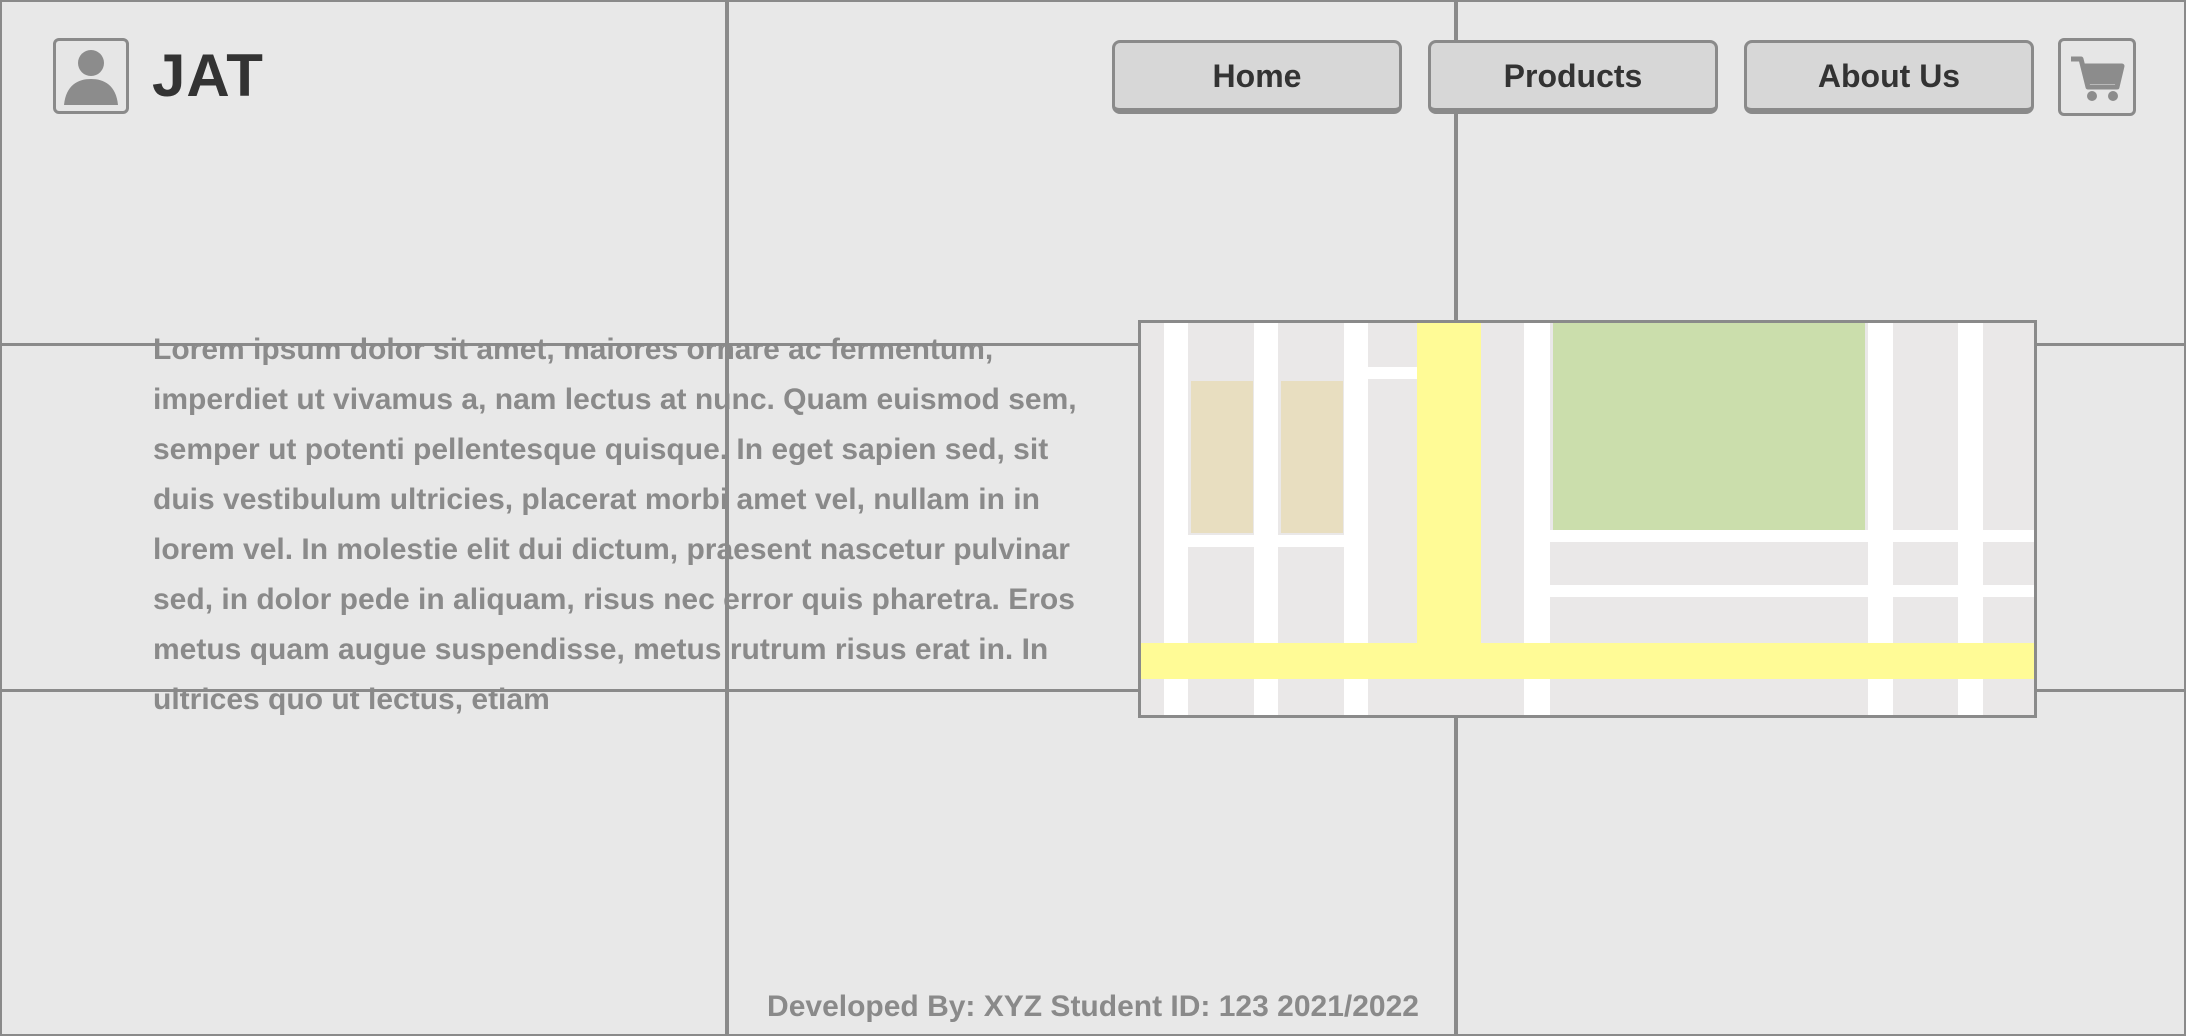 Image resolution: width=2186 pixels, height=1036 pixels. What do you see at coordinates (1573, 77) in the screenshot?
I see `nav-products-button: Products` at bounding box center [1573, 77].